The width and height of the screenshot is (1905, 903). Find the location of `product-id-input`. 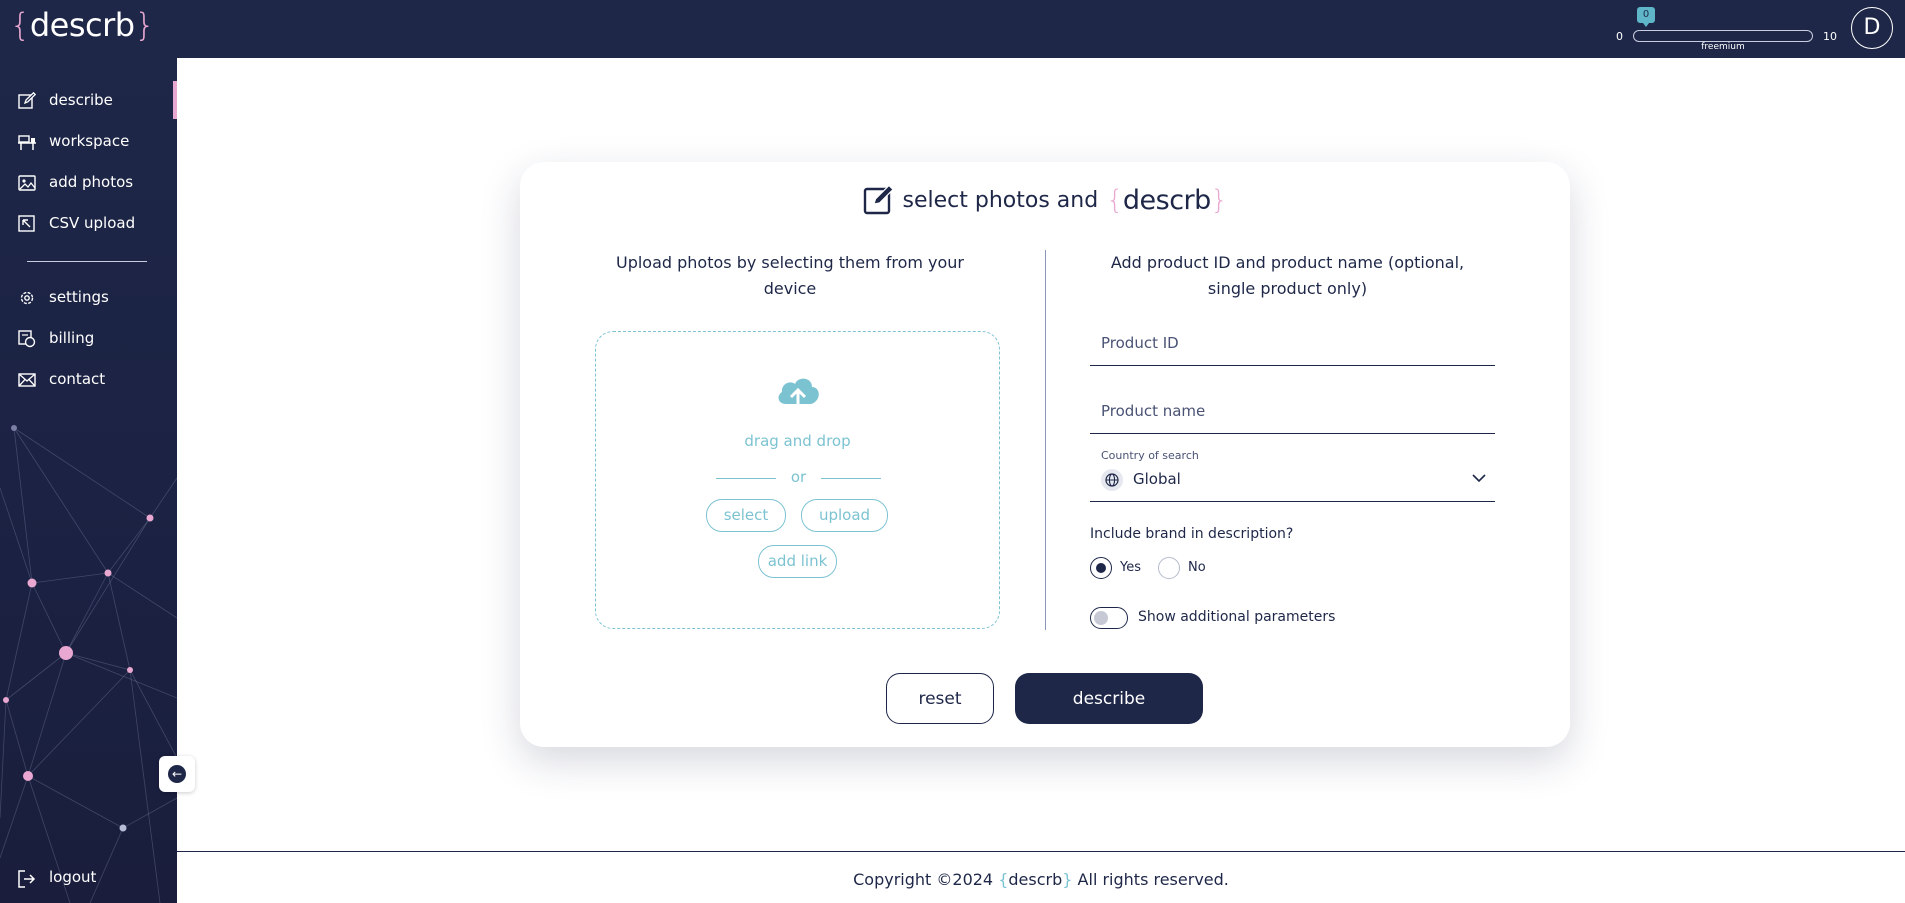

product-id-input is located at coordinates (1292, 342).